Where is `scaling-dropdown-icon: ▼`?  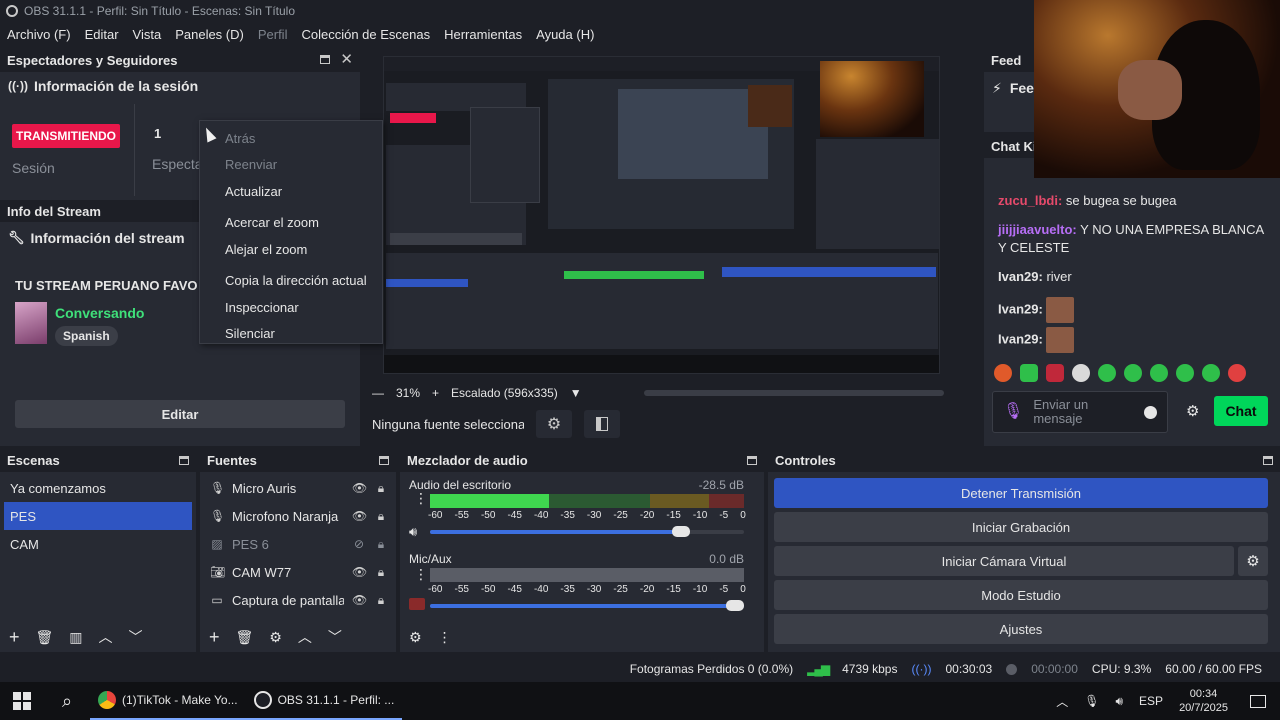 scaling-dropdown-icon: ▼ is located at coordinates (576, 393).